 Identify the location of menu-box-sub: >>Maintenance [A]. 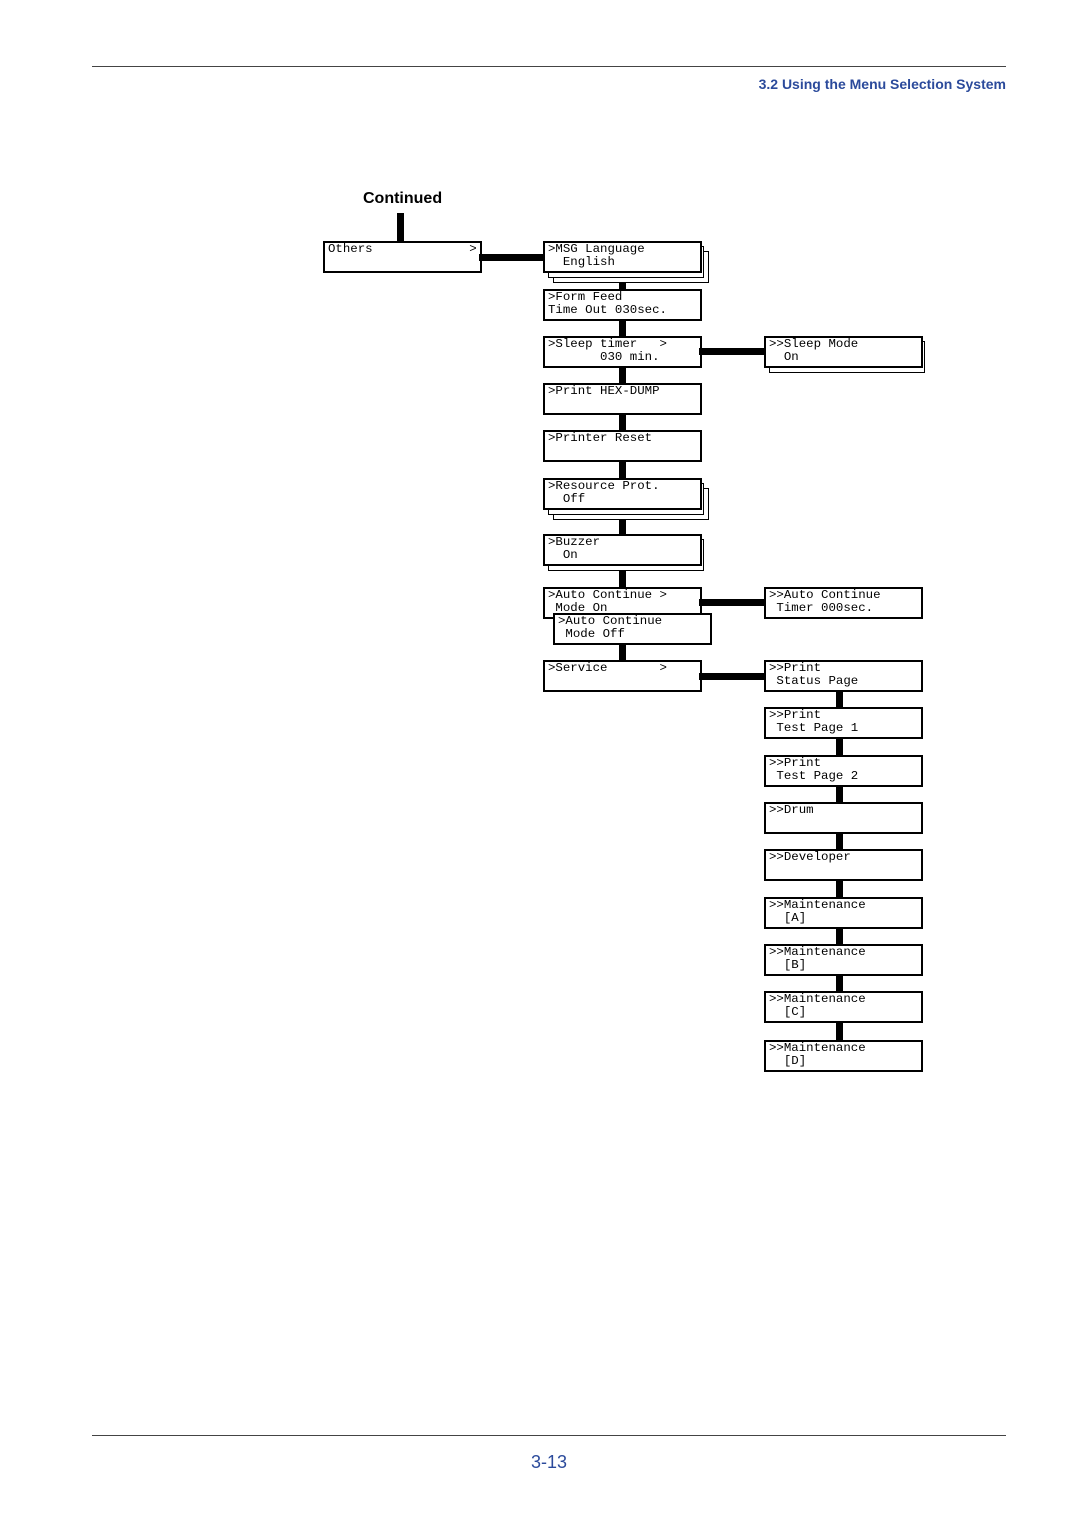
(843, 913).